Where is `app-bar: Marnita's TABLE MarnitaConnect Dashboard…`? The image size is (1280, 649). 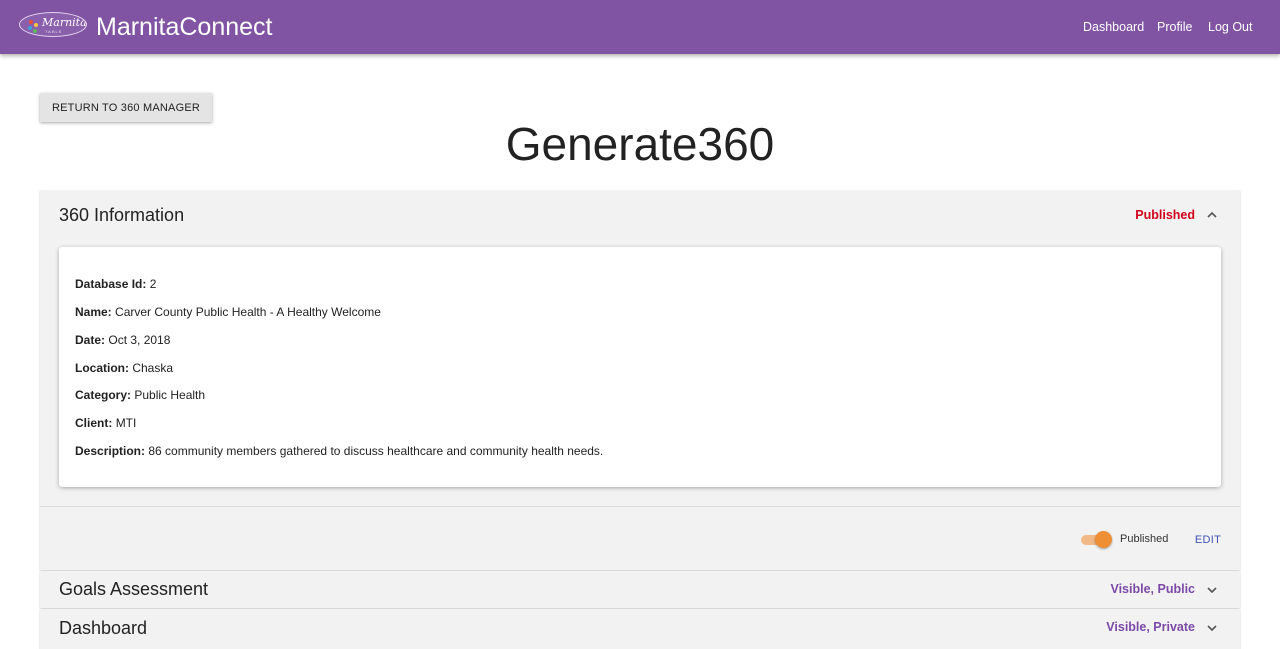 app-bar: Marnita's TABLE MarnitaConnect Dashboard… is located at coordinates (640, 27).